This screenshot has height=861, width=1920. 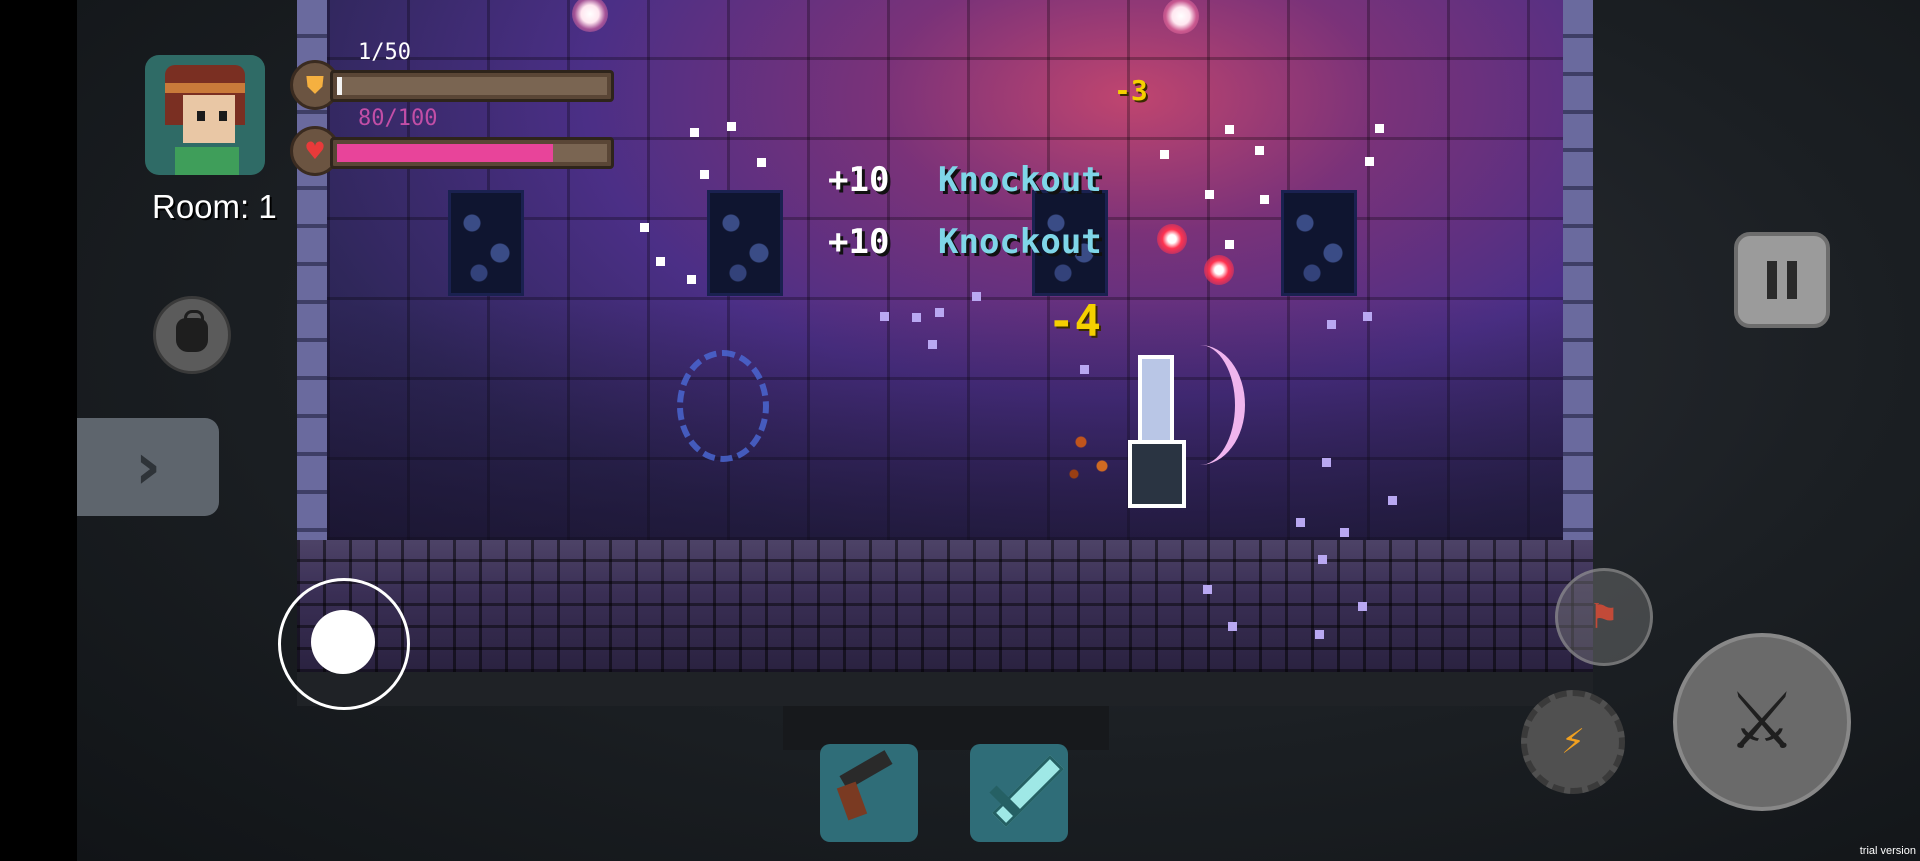 What do you see at coordinates (1578, 270) in the screenshot?
I see `room-wall-right` at bounding box center [1578, 270].